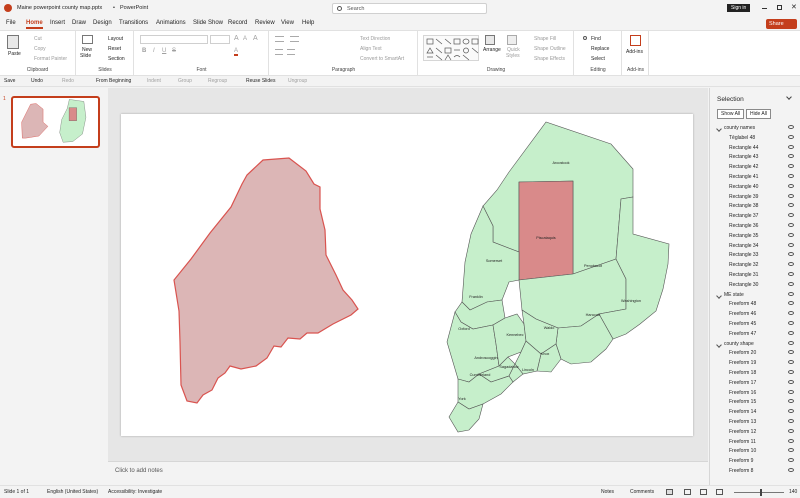 The image size is (800, 498). I want to click on selection-item: Rectangle 36, so click(755, 227).